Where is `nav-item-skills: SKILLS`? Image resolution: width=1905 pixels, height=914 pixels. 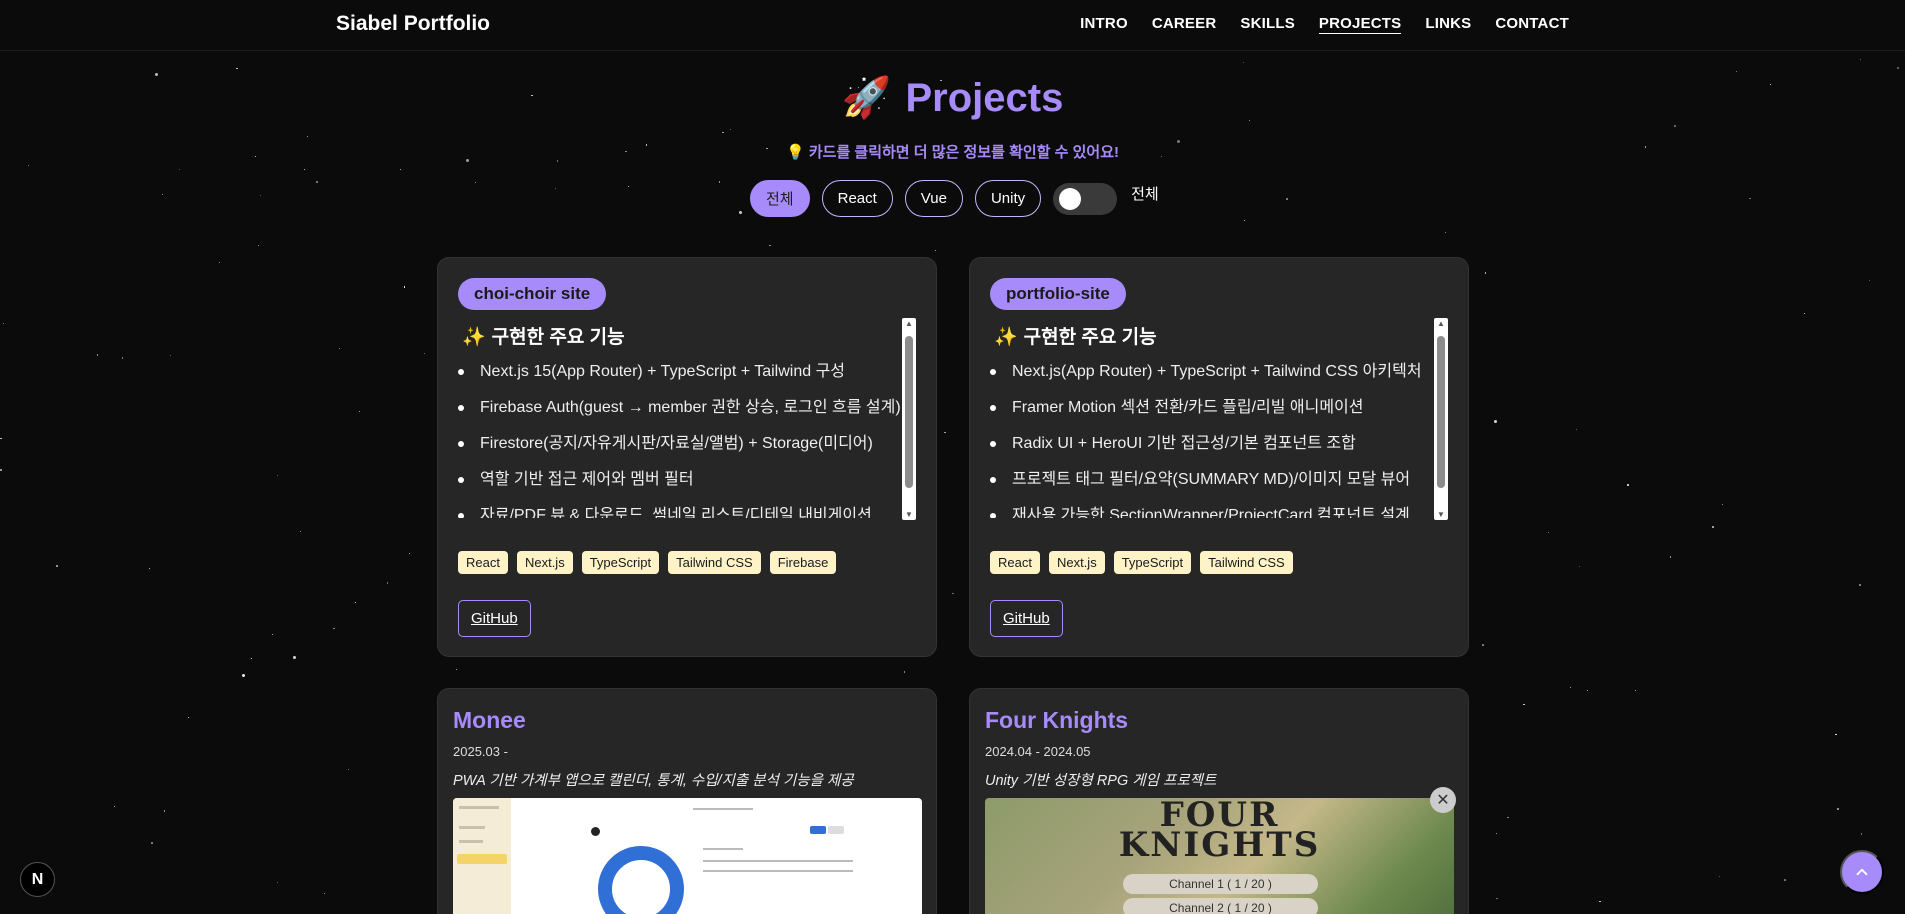
nav-item-skills: SKILLS is located at coordinates (1267, 24).